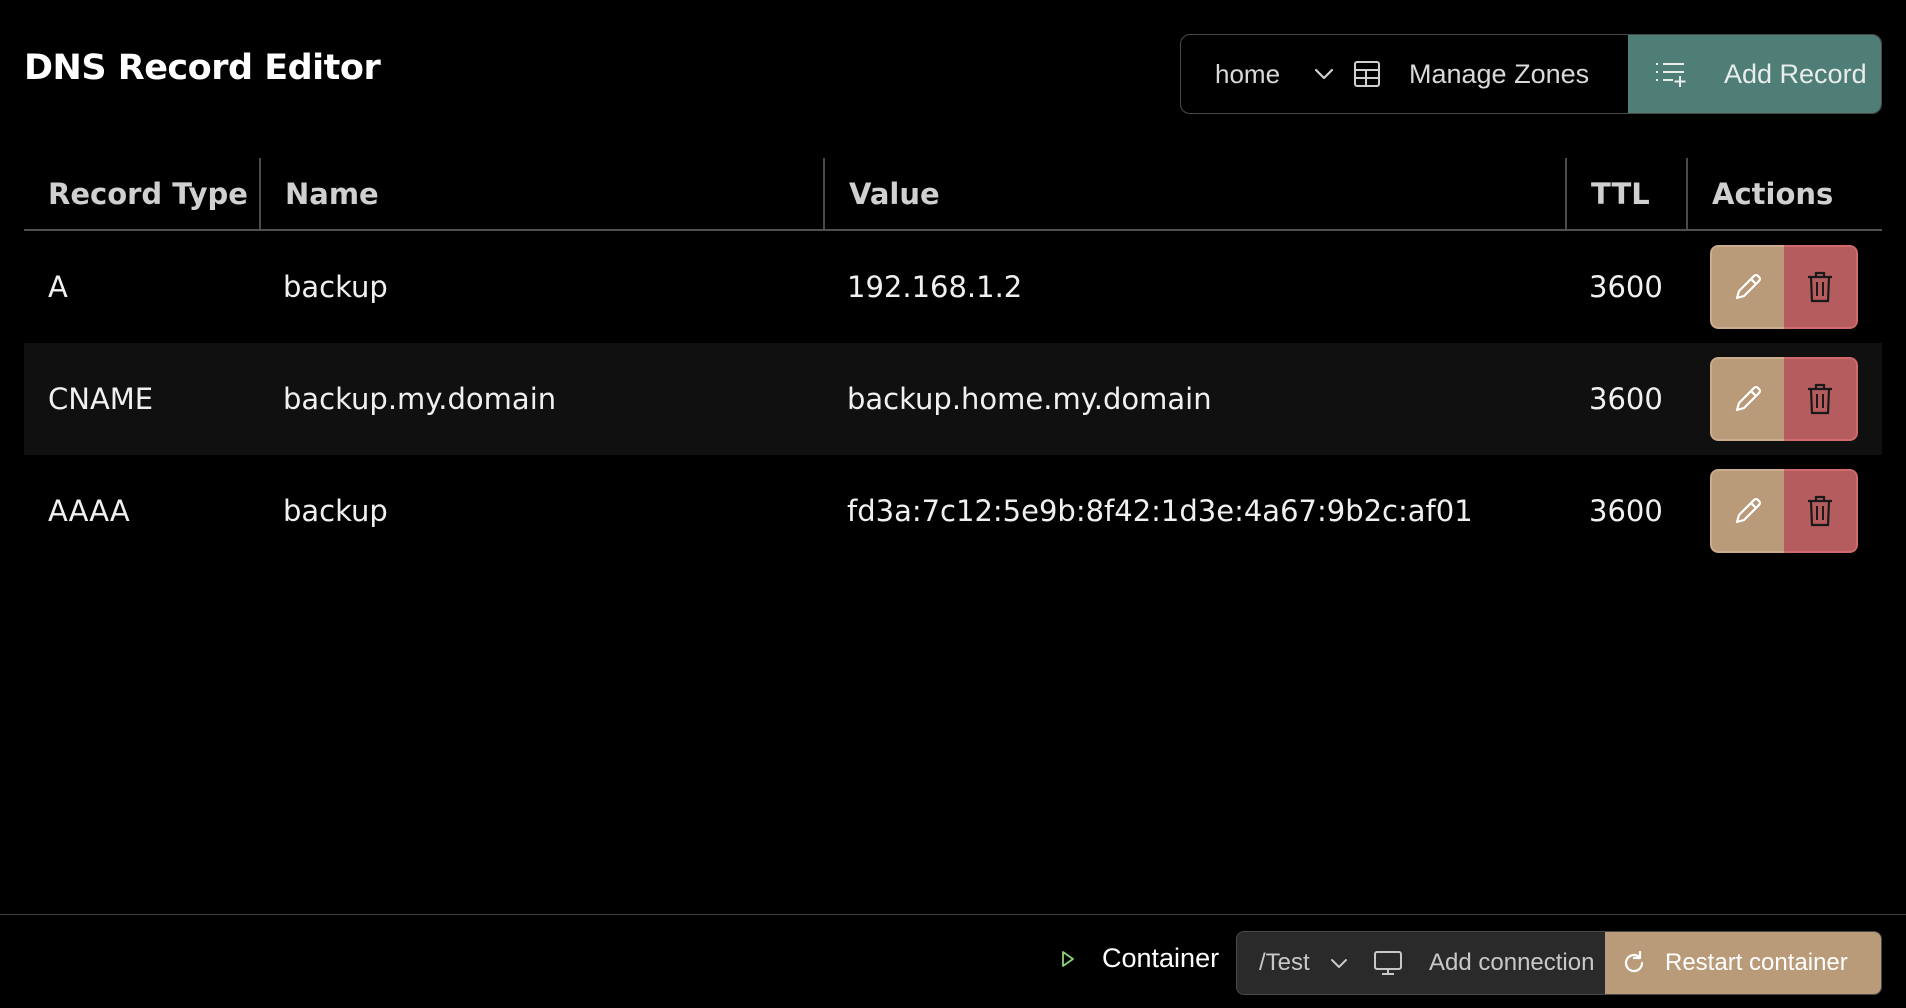 The height and width of the screenshot is (1008, 1906). I want to click on list-add-icon, so click(1671, 74).